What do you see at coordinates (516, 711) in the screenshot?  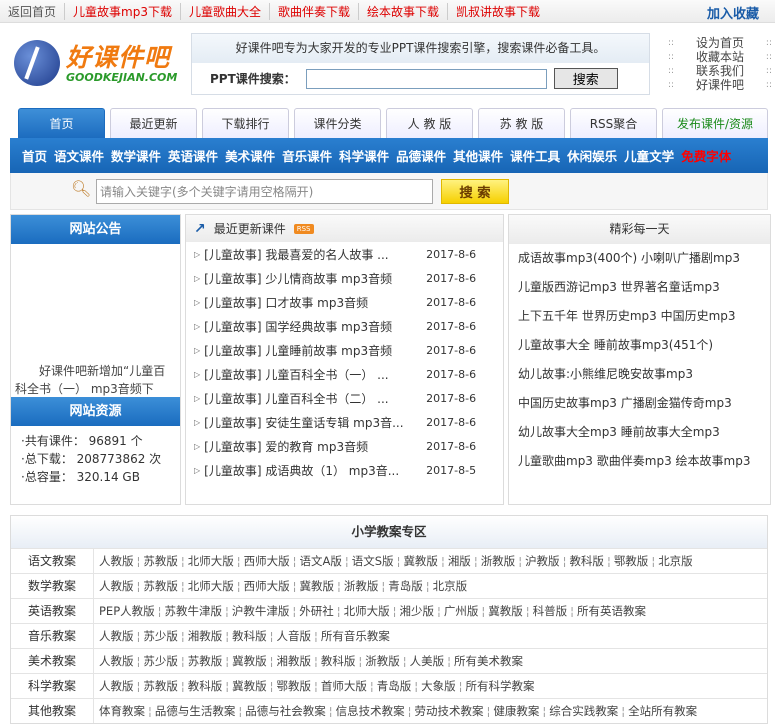 I see `edition-link: 健康教案` at bounding box center [516, 711].